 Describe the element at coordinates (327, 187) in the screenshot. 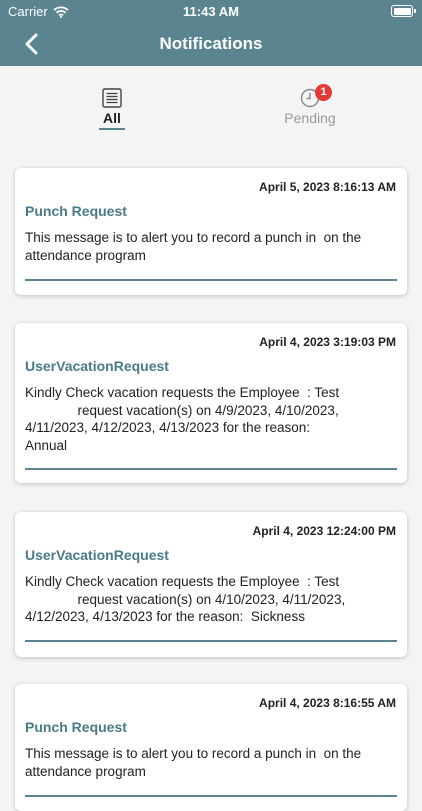

I see `notification-time: April 5, 2023 8:16:13 AM` at that location.